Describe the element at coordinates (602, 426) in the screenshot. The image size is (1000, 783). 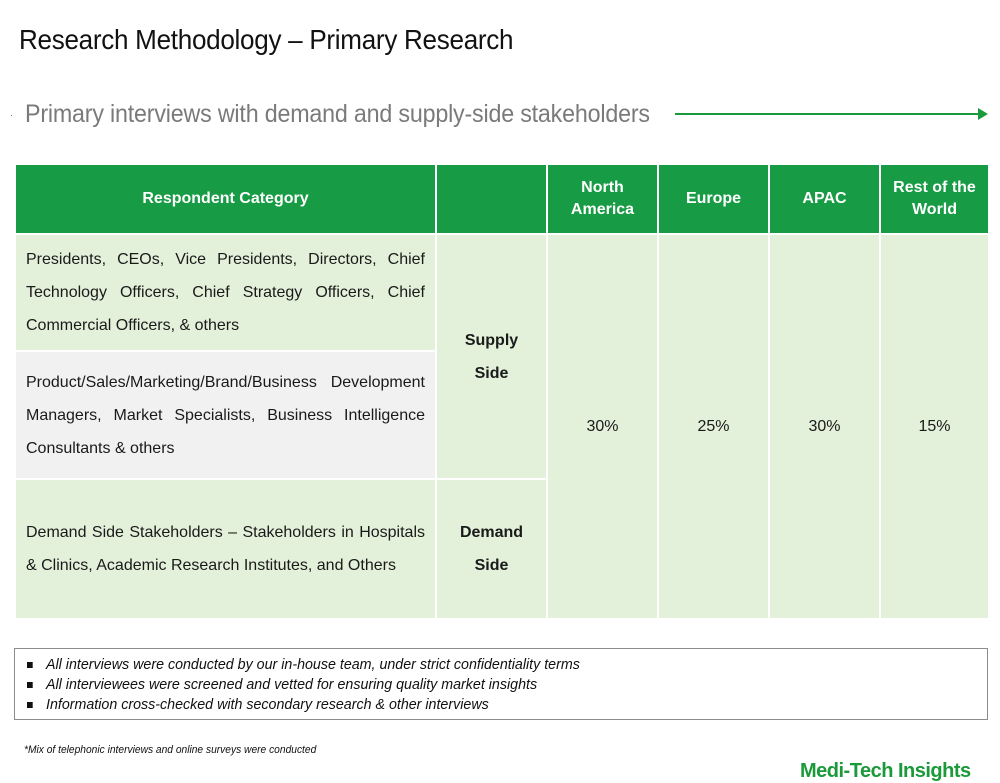
I see `share-north-america: 30%` at that location.